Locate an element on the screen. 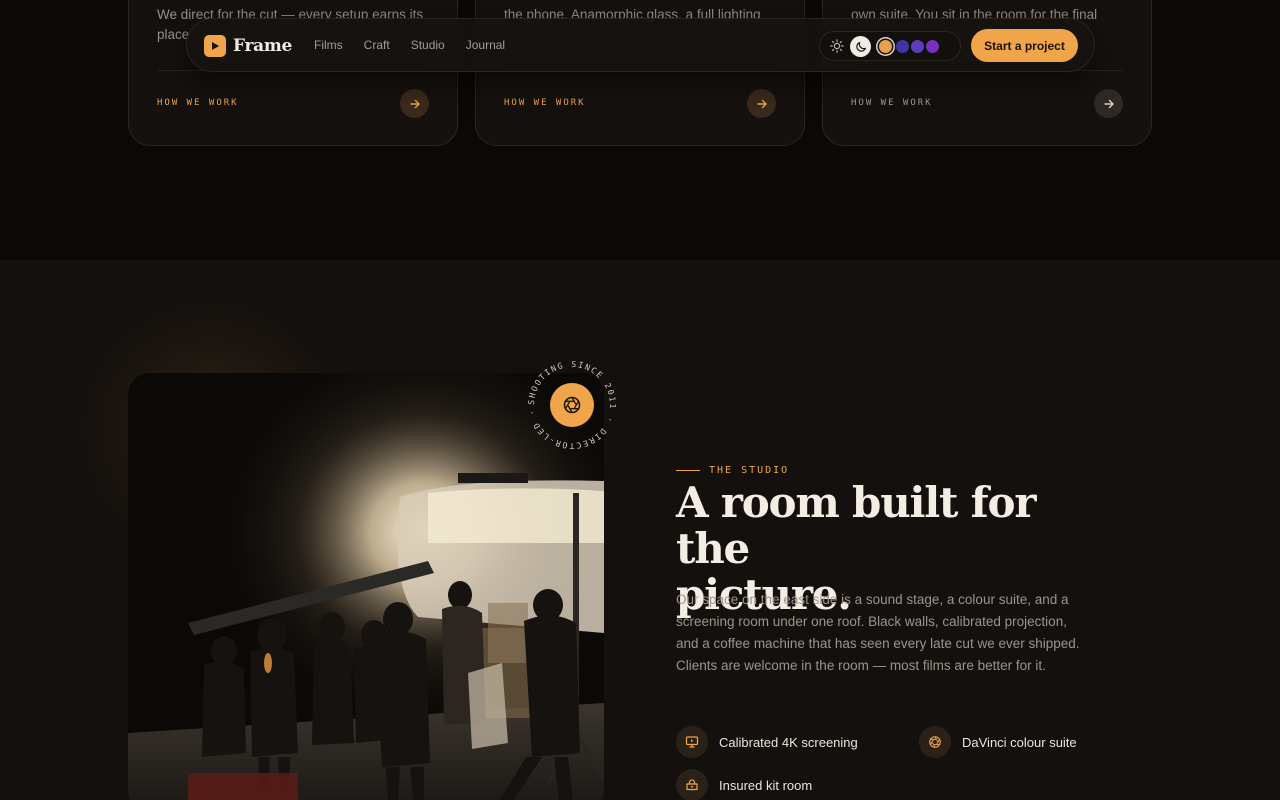  feature-label: Calibrated 4K screening is located at coordinates (788, 742).